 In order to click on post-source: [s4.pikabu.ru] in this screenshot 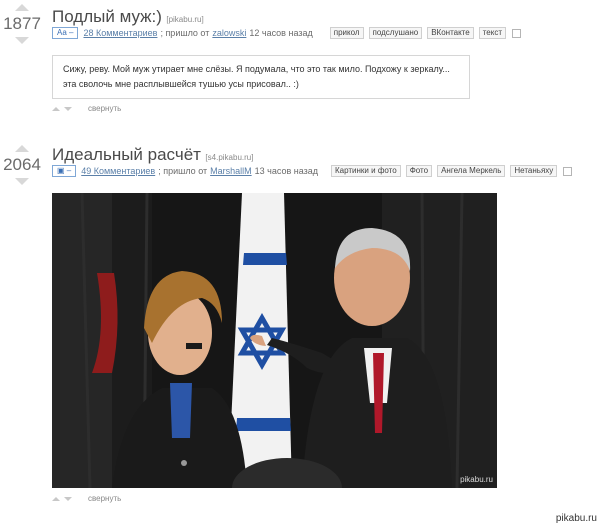, I will do `click(229, 157)`.